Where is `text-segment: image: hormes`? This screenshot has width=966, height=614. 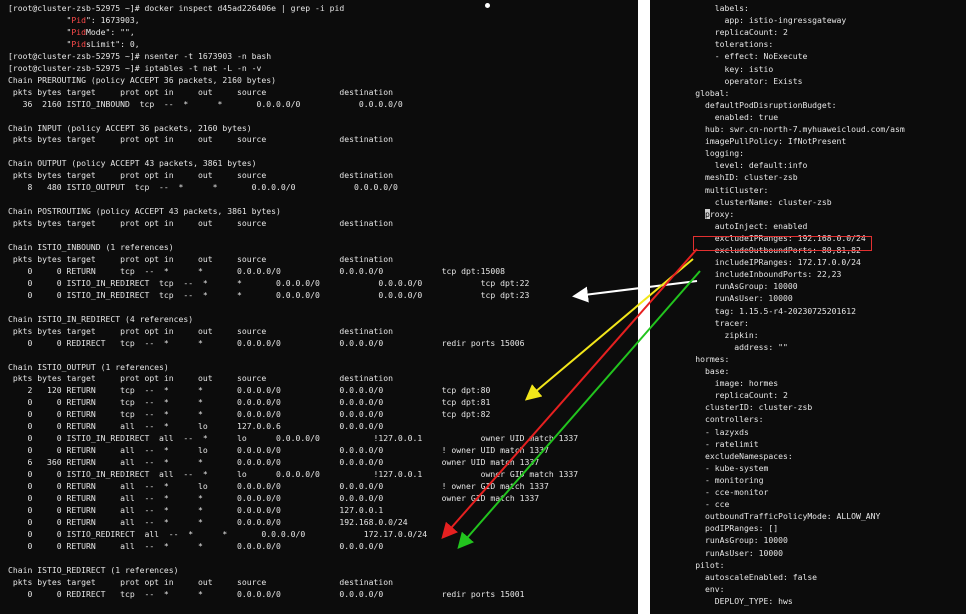 text-segment: image: hormes is located at coordinates (722, 383).